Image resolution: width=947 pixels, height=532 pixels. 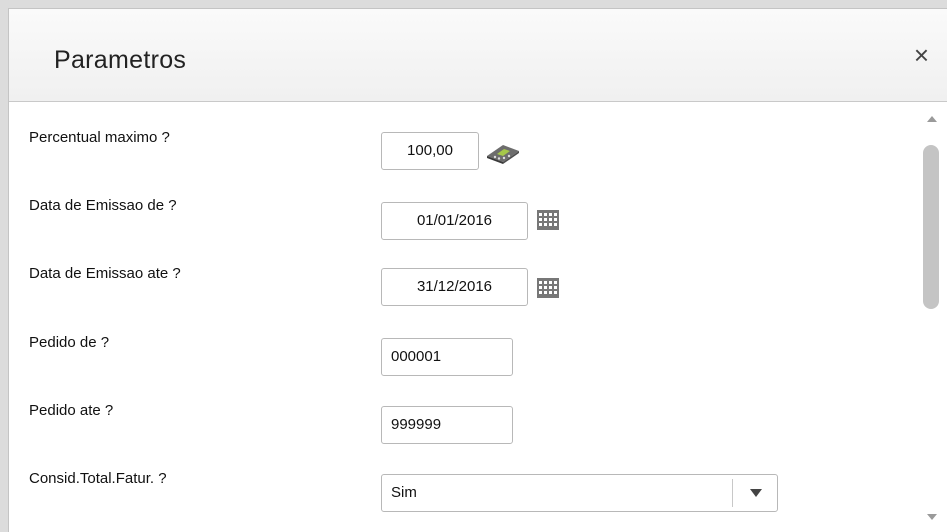 I want to click on vertical-scrollbar, so click(x=932, y=317).